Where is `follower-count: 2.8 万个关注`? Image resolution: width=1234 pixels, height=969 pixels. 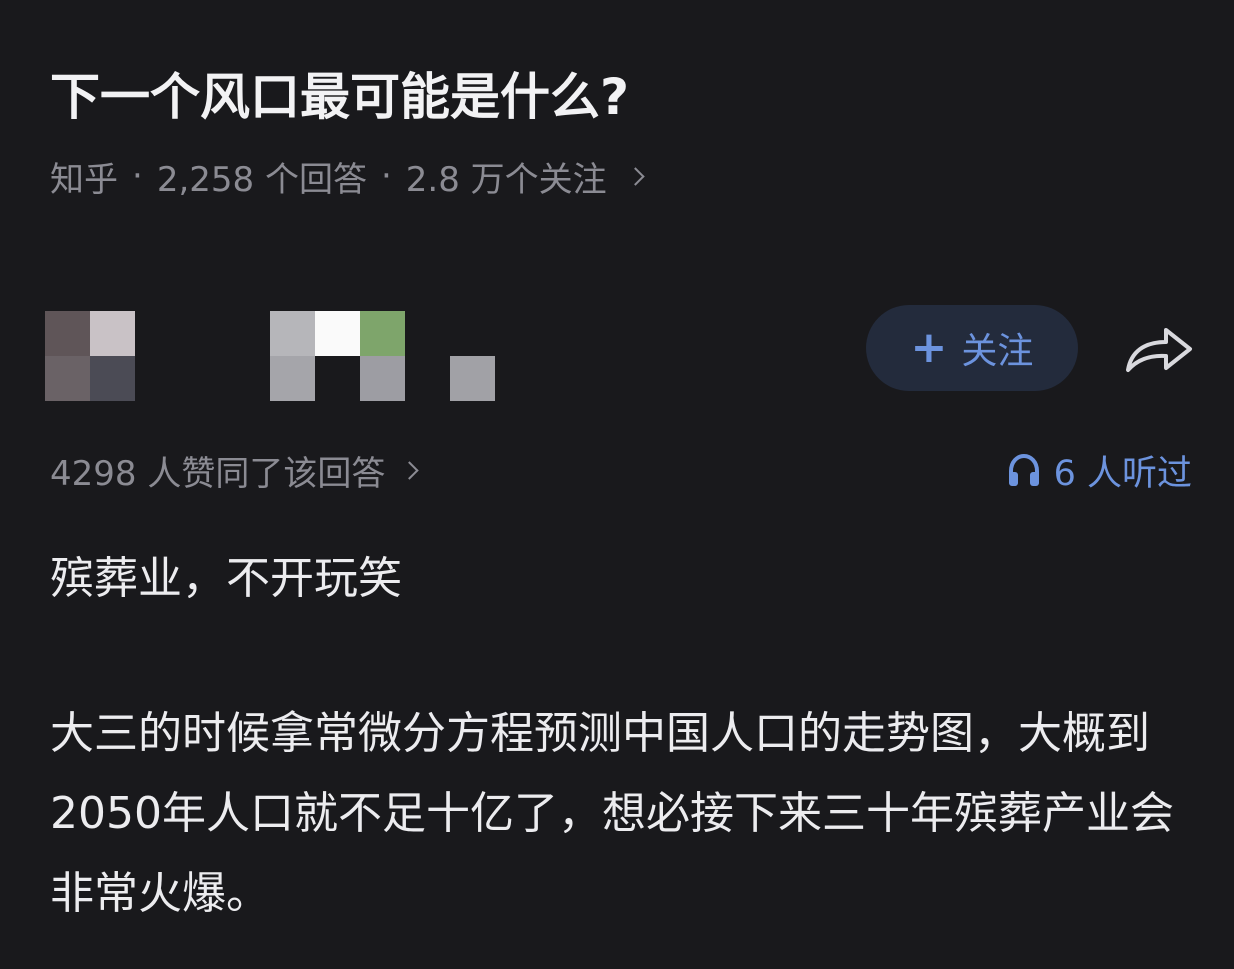 follower-count: 2.8 万个关注 is located at coordinates (506, 179).